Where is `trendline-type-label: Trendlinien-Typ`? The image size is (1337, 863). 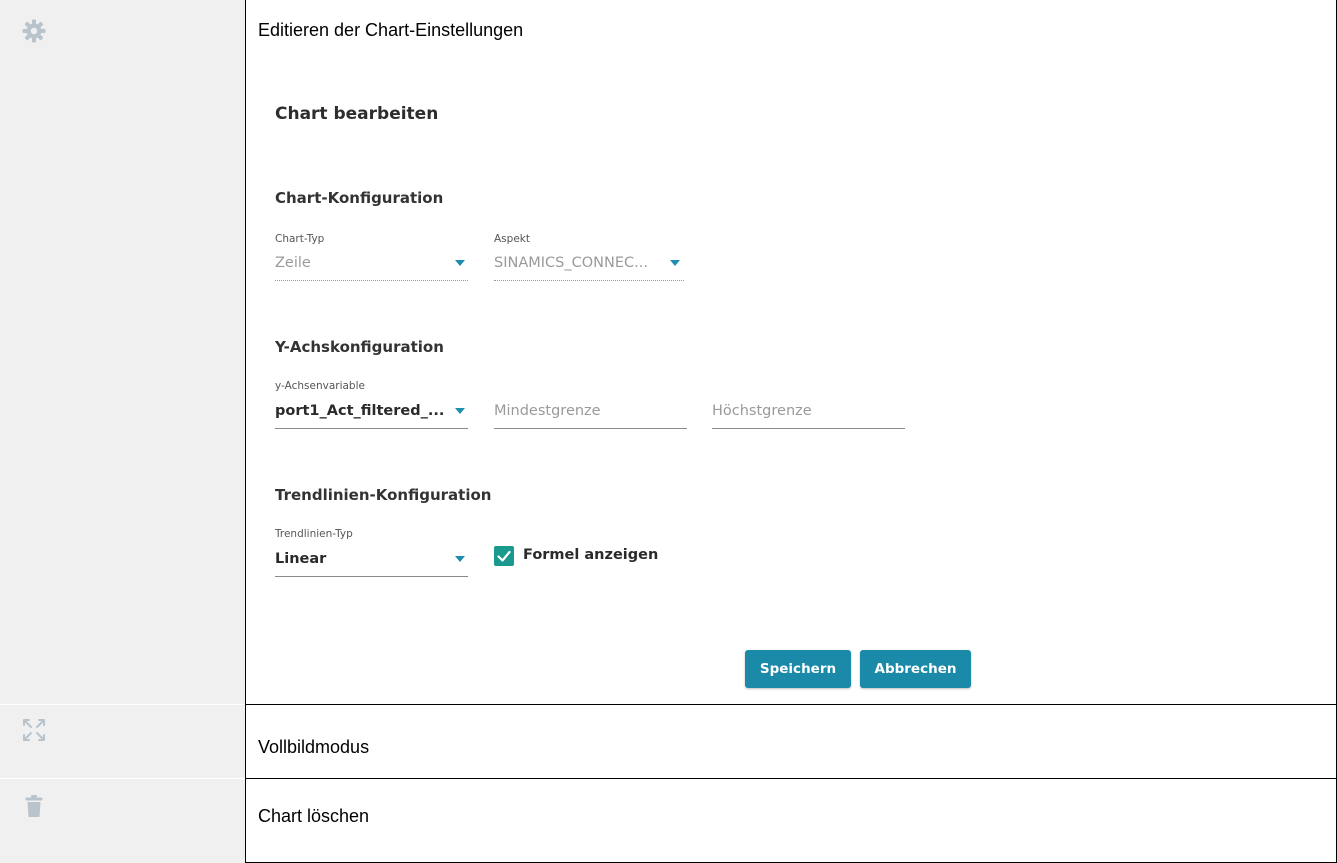 trendline-type-label: Trendlinien-Typ is located at coordinates (314, 534).